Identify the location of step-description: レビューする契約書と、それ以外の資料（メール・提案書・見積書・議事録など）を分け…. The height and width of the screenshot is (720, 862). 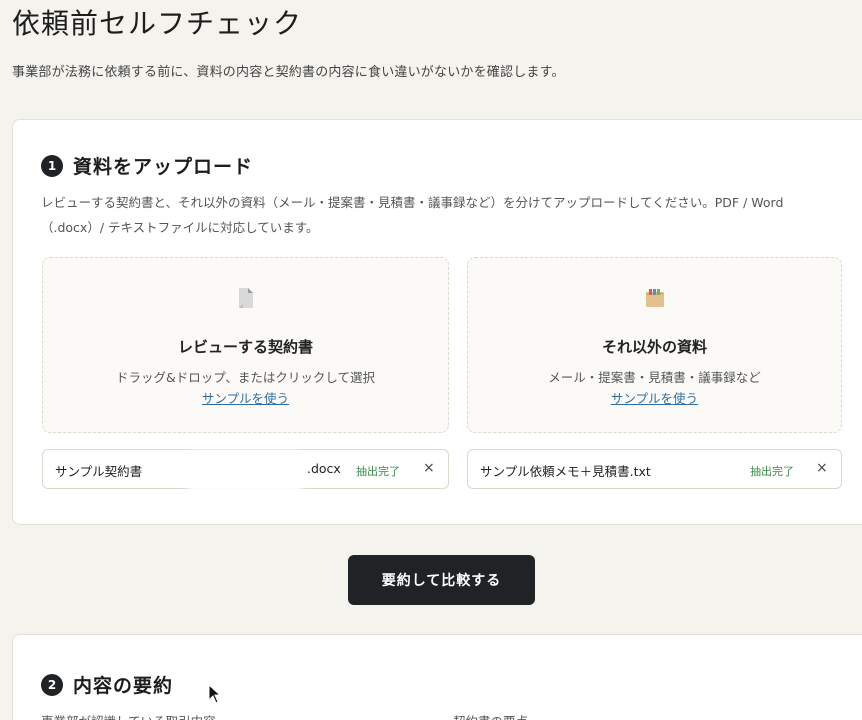
(412, 215).